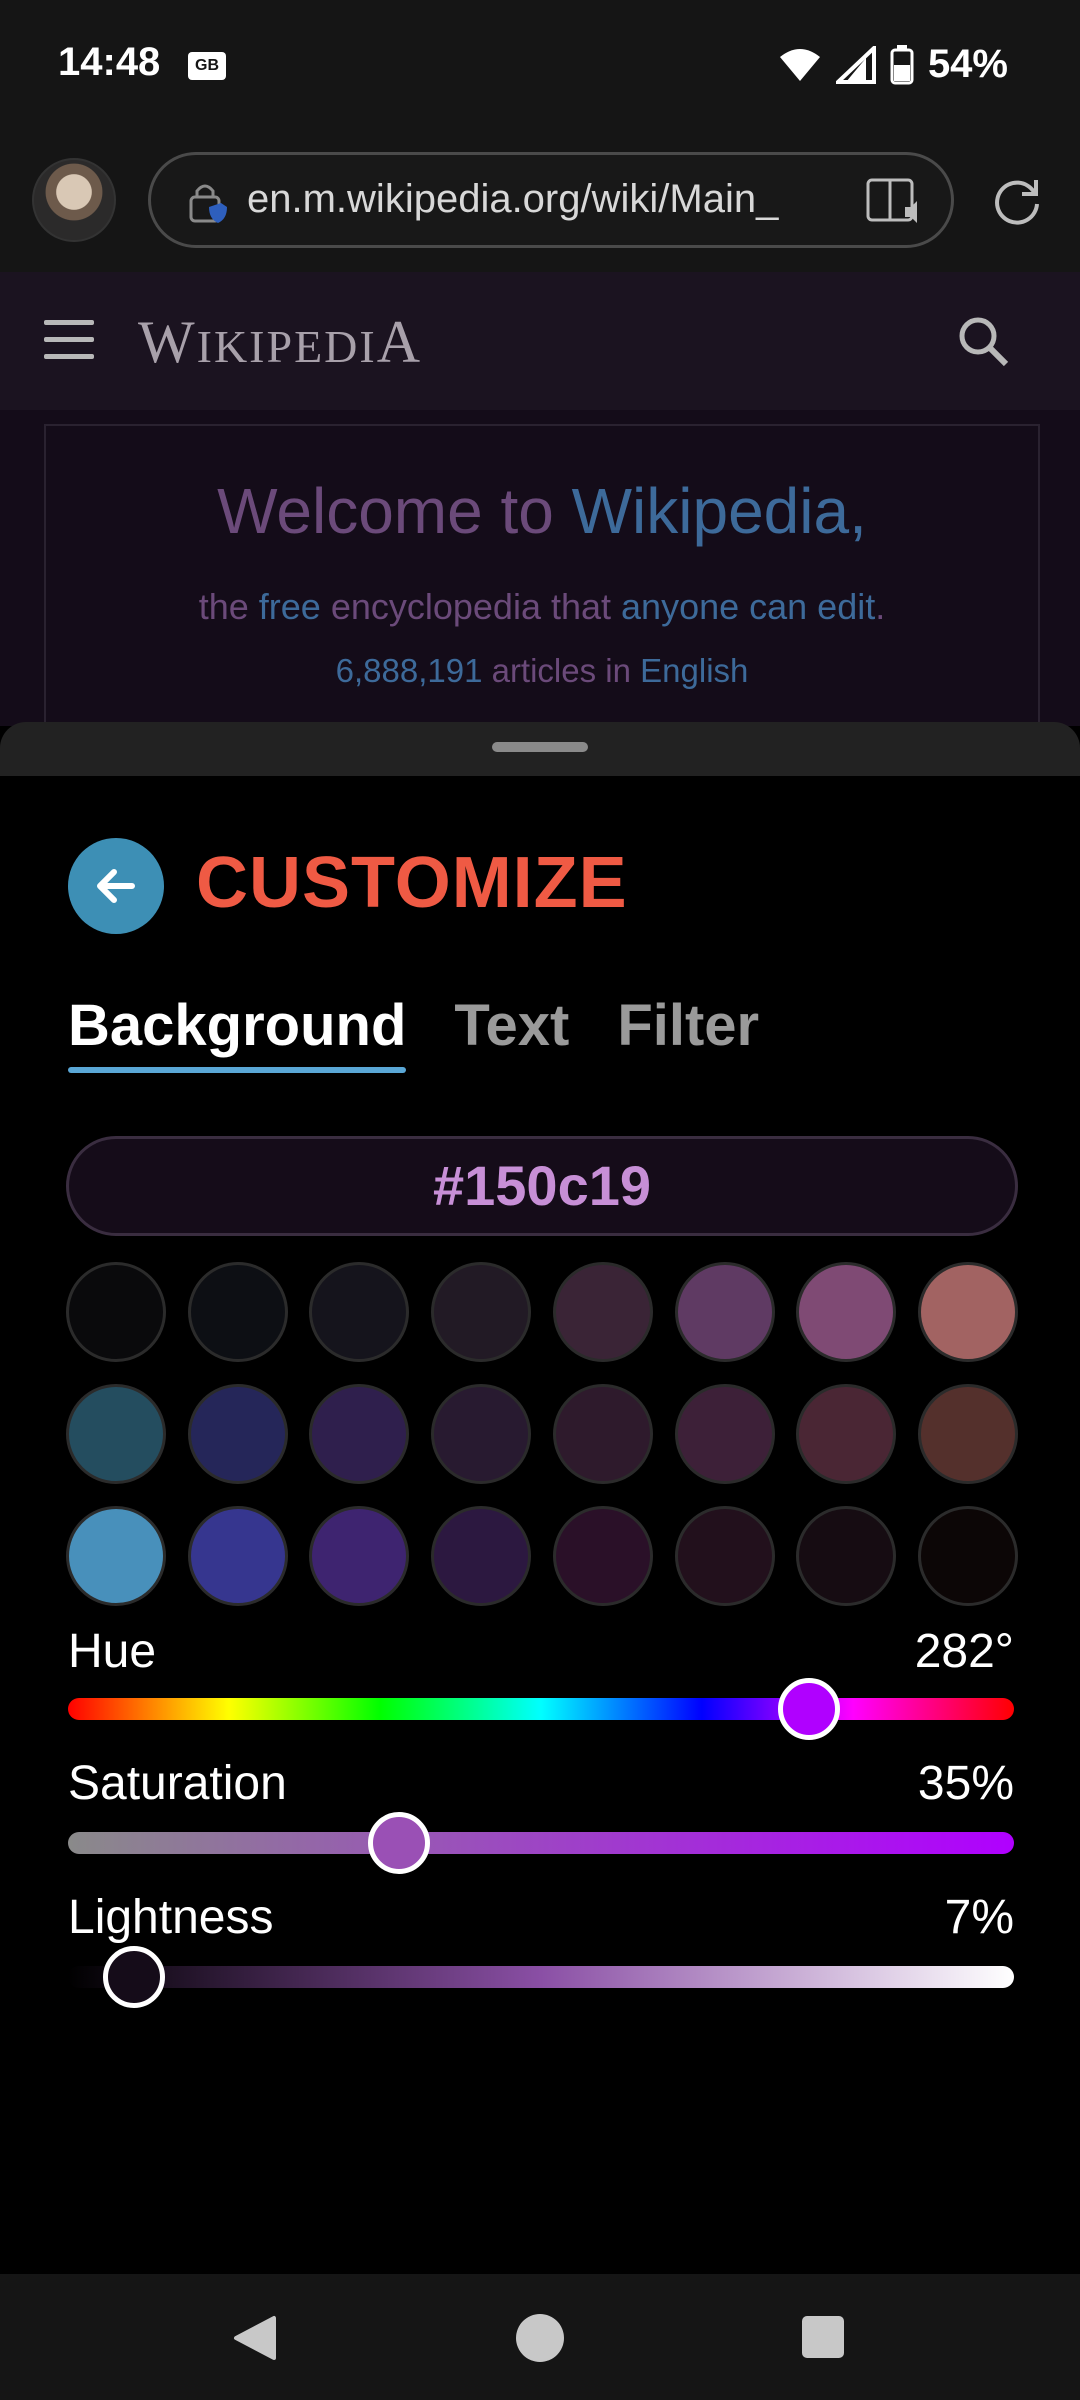  Describe the element at coordinates (513, 199) in the screenshot. I see `url-text: en.m.wikipedia.org/wiki/Main_` at that location.